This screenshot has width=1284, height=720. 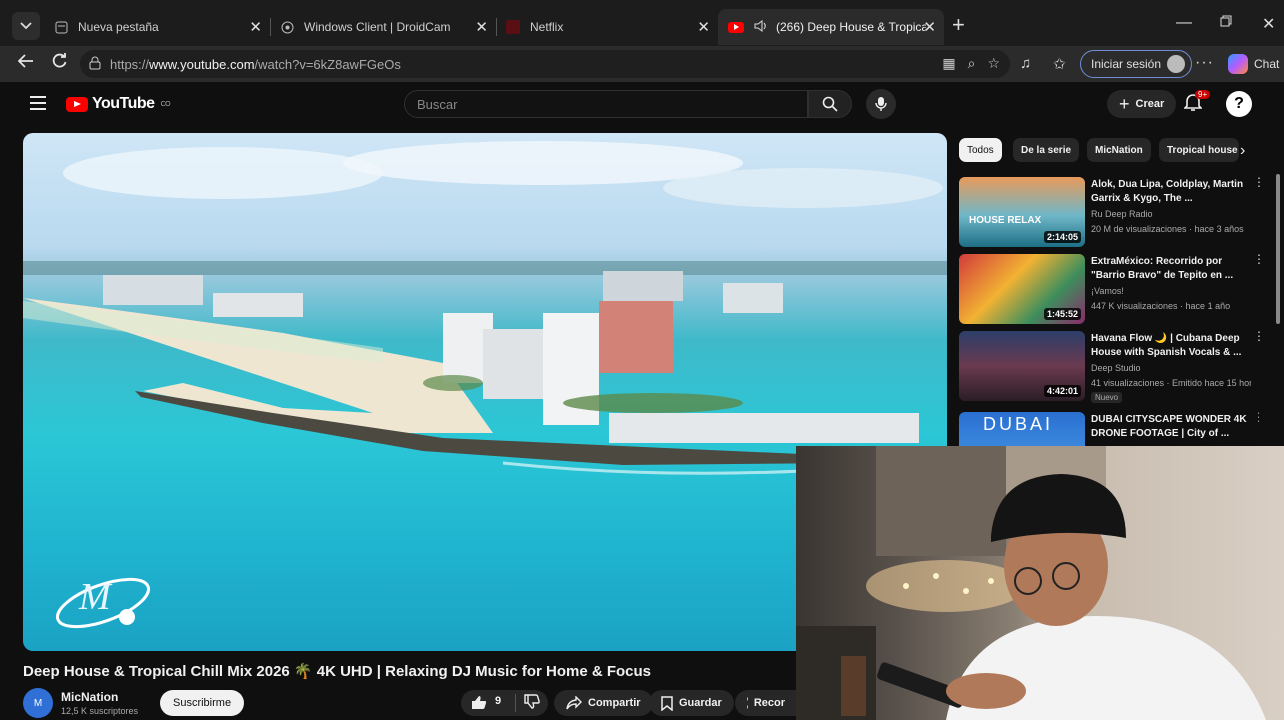 I want to click on account-avatar: ?, so click(x=1239, y=104).